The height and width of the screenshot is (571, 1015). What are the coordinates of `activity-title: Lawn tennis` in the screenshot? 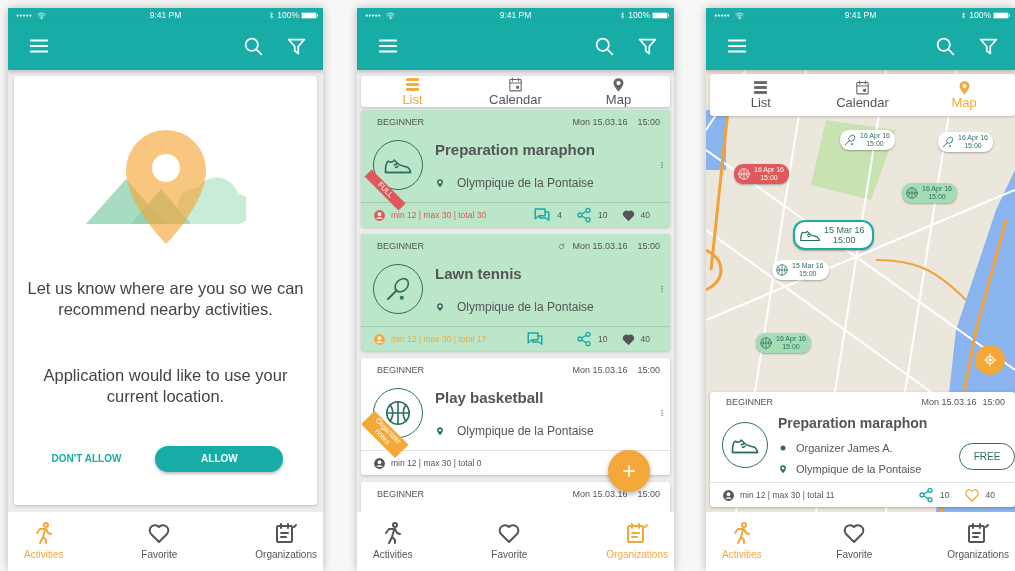 It's located at (479, 274).